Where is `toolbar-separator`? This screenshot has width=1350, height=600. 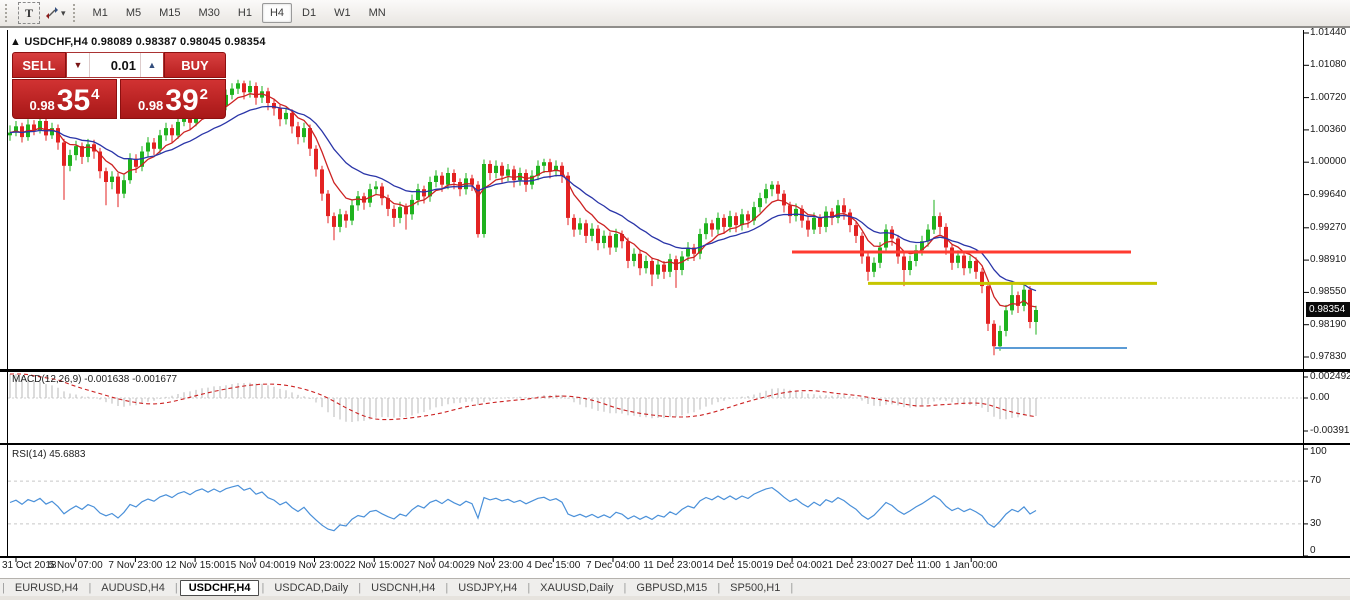 toolbar-separator is located at coordinates (75, 13).